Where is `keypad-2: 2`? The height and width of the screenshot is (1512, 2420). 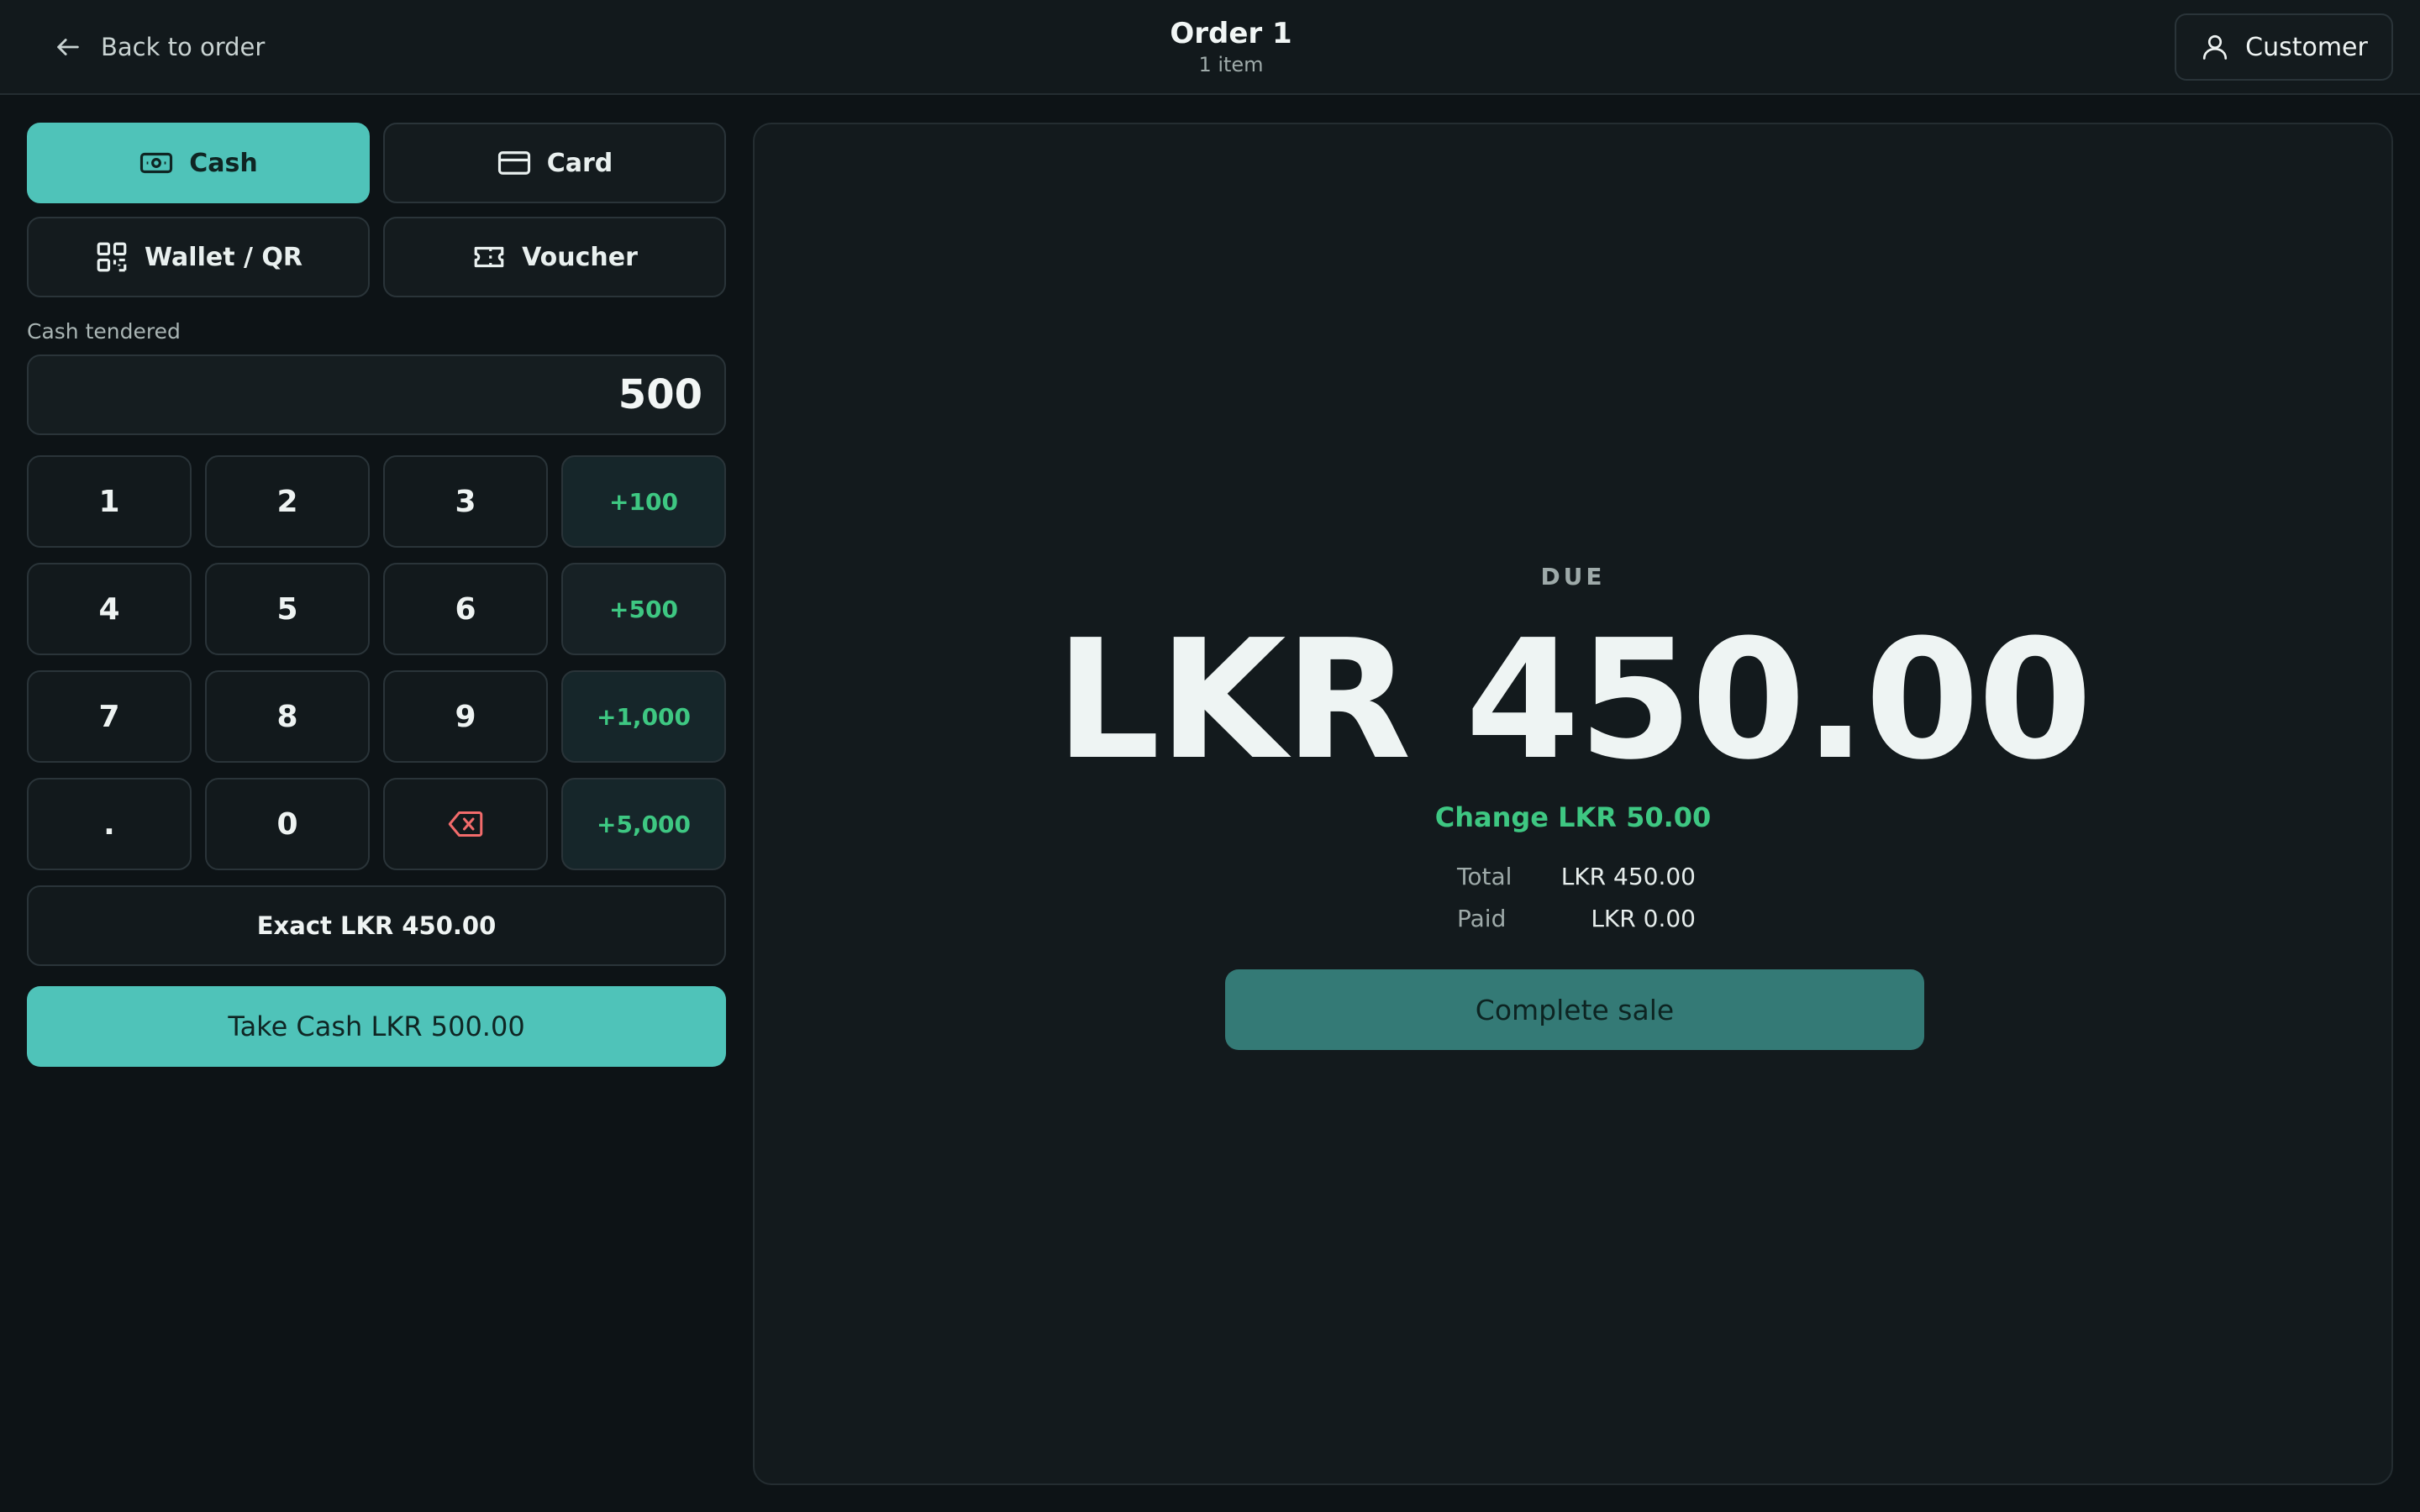
keypad-2: 2 is located at coordinates (287, 501).